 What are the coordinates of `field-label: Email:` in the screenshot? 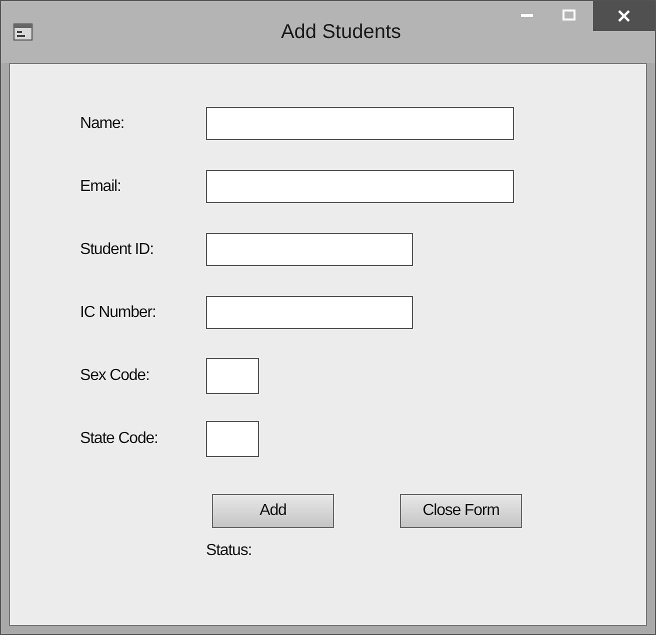 It's located at (101, 187).